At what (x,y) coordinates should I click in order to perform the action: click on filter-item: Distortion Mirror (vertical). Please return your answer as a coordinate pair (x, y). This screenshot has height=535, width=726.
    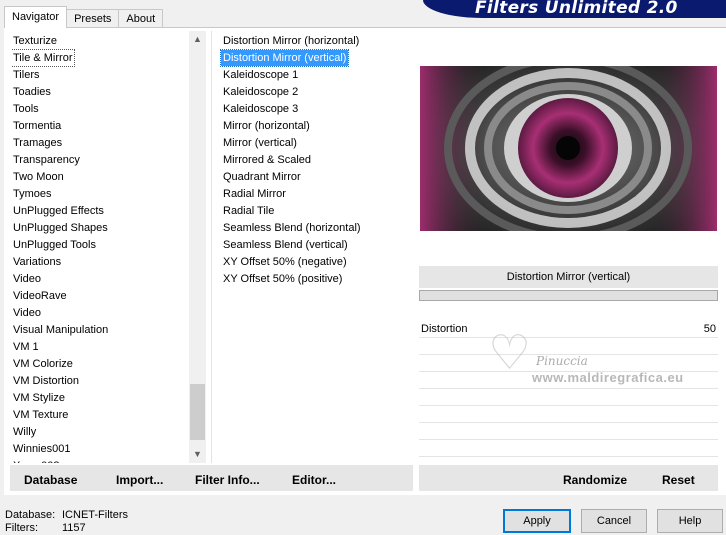
    Looking at the image, I should click on (315, 58).